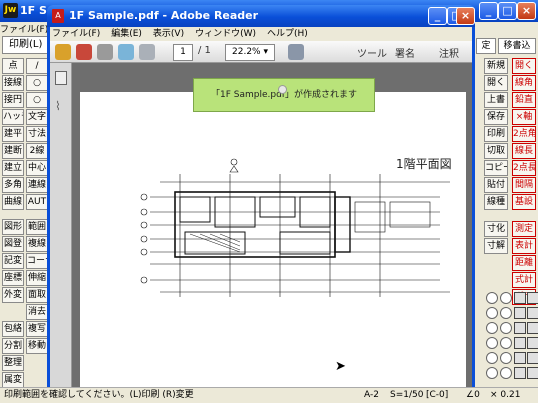 This screenshot has width=538, height=403. I want to click on jw-right-tool-button: 鉛直, so click(524, 100).